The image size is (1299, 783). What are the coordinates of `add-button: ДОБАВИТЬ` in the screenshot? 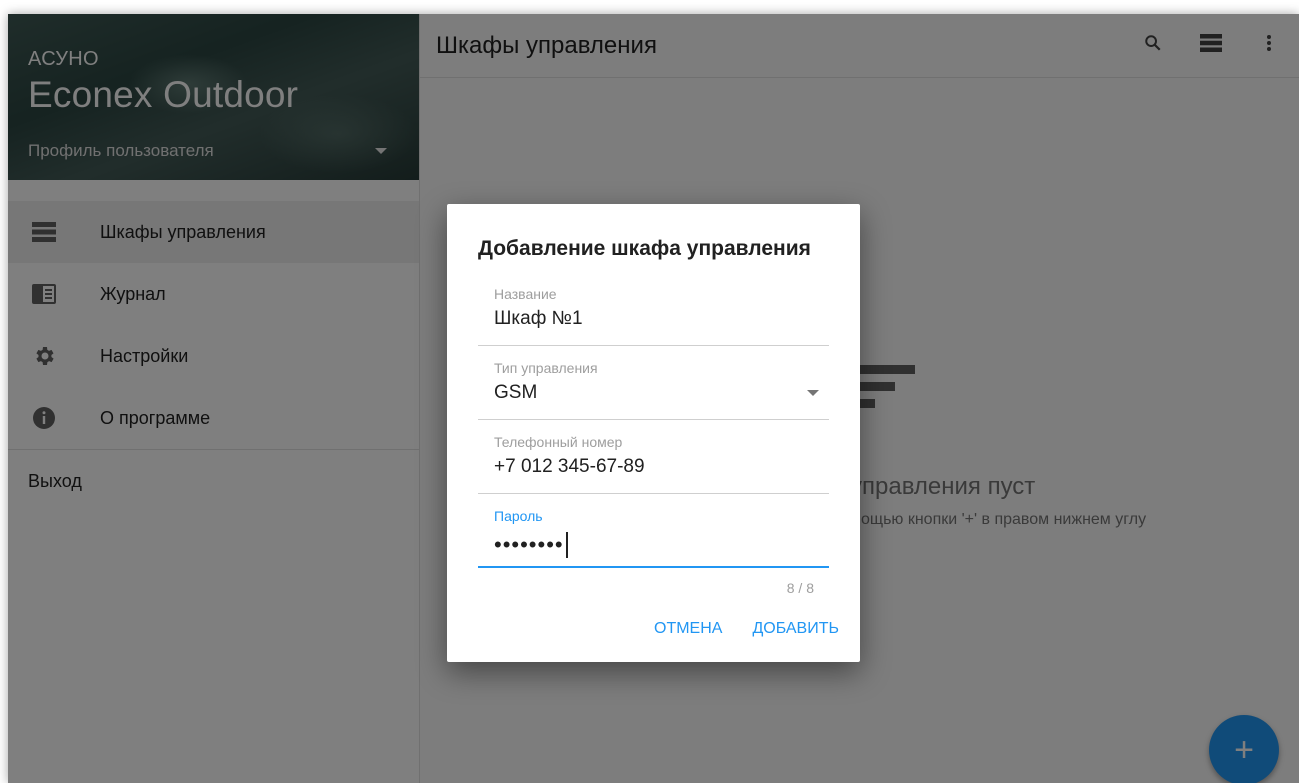 It's located at (795, 629).